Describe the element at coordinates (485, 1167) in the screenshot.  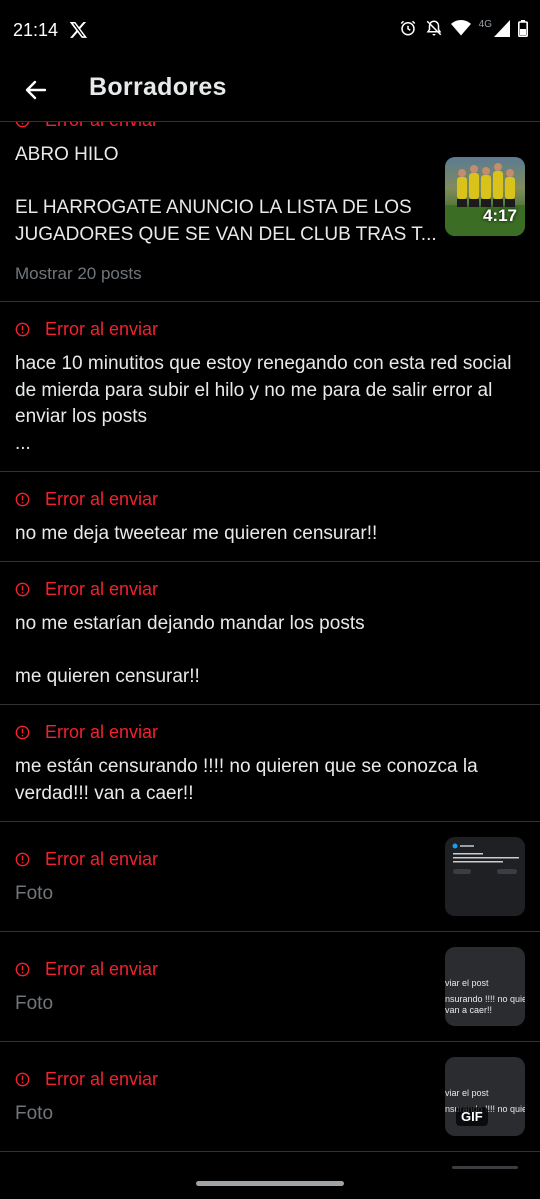
I see `next-thumbnail-peek` at that location.